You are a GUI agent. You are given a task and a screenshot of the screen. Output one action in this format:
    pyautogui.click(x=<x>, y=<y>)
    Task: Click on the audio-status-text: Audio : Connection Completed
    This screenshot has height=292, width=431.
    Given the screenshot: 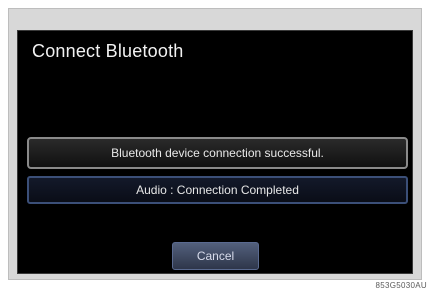 What is the action you would take?
    pyautogui.click(x=217, y=190)
    